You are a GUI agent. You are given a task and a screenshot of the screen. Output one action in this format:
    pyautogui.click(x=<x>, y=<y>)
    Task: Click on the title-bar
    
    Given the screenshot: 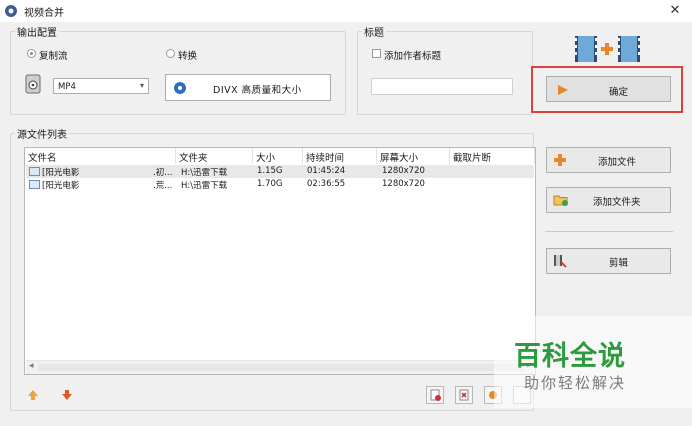 What is the action you would take?
    pyautogui.click(x=346, y=11)
    